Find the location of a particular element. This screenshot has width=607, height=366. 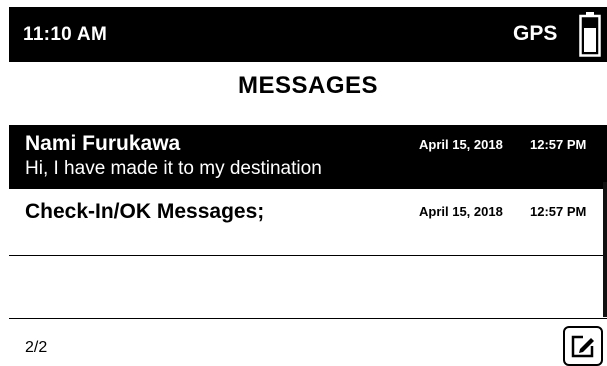

status-time: 11:10 AM is located at coordinates (65, 34).